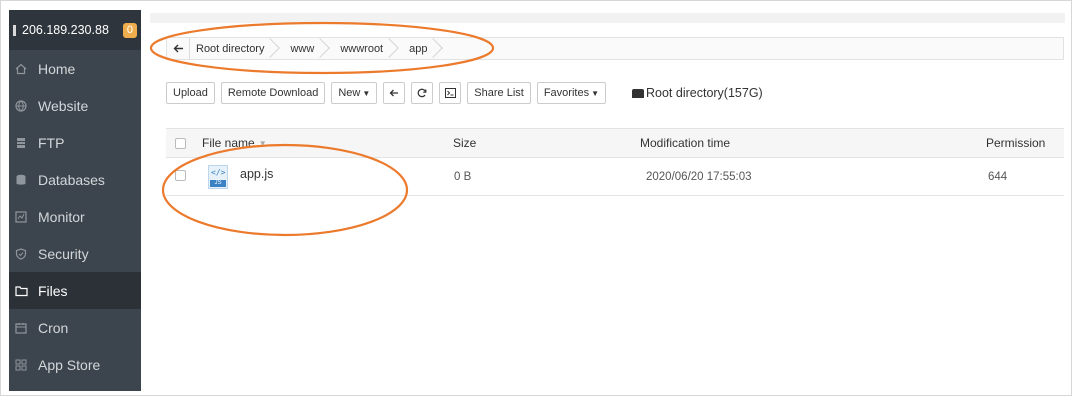 This screenshot has width=1072, height=396. I want to click on header-permission: Permission, so click(1015, 143).